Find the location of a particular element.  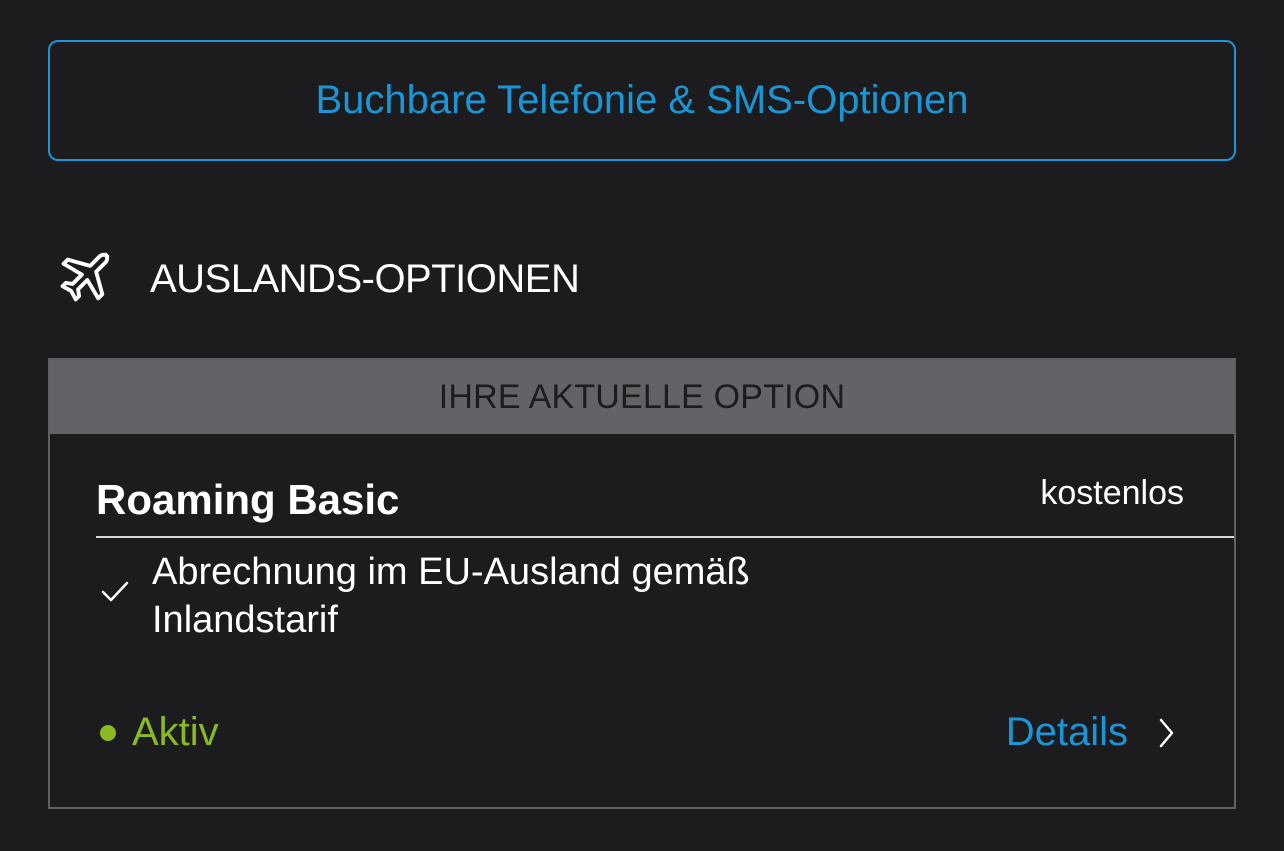

banner-label: IHRE AKTUELLE OPTION is located at coordinates (642, 396).